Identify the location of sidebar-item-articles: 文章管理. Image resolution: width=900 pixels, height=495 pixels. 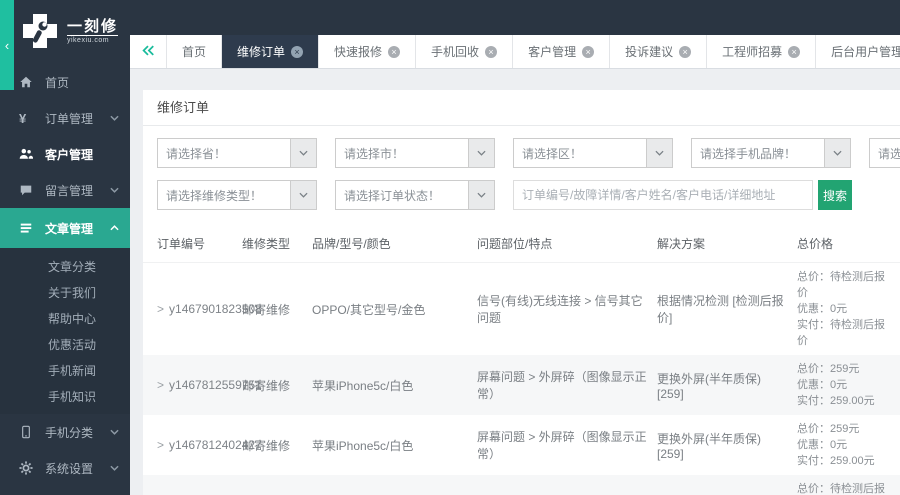
(65, 228).